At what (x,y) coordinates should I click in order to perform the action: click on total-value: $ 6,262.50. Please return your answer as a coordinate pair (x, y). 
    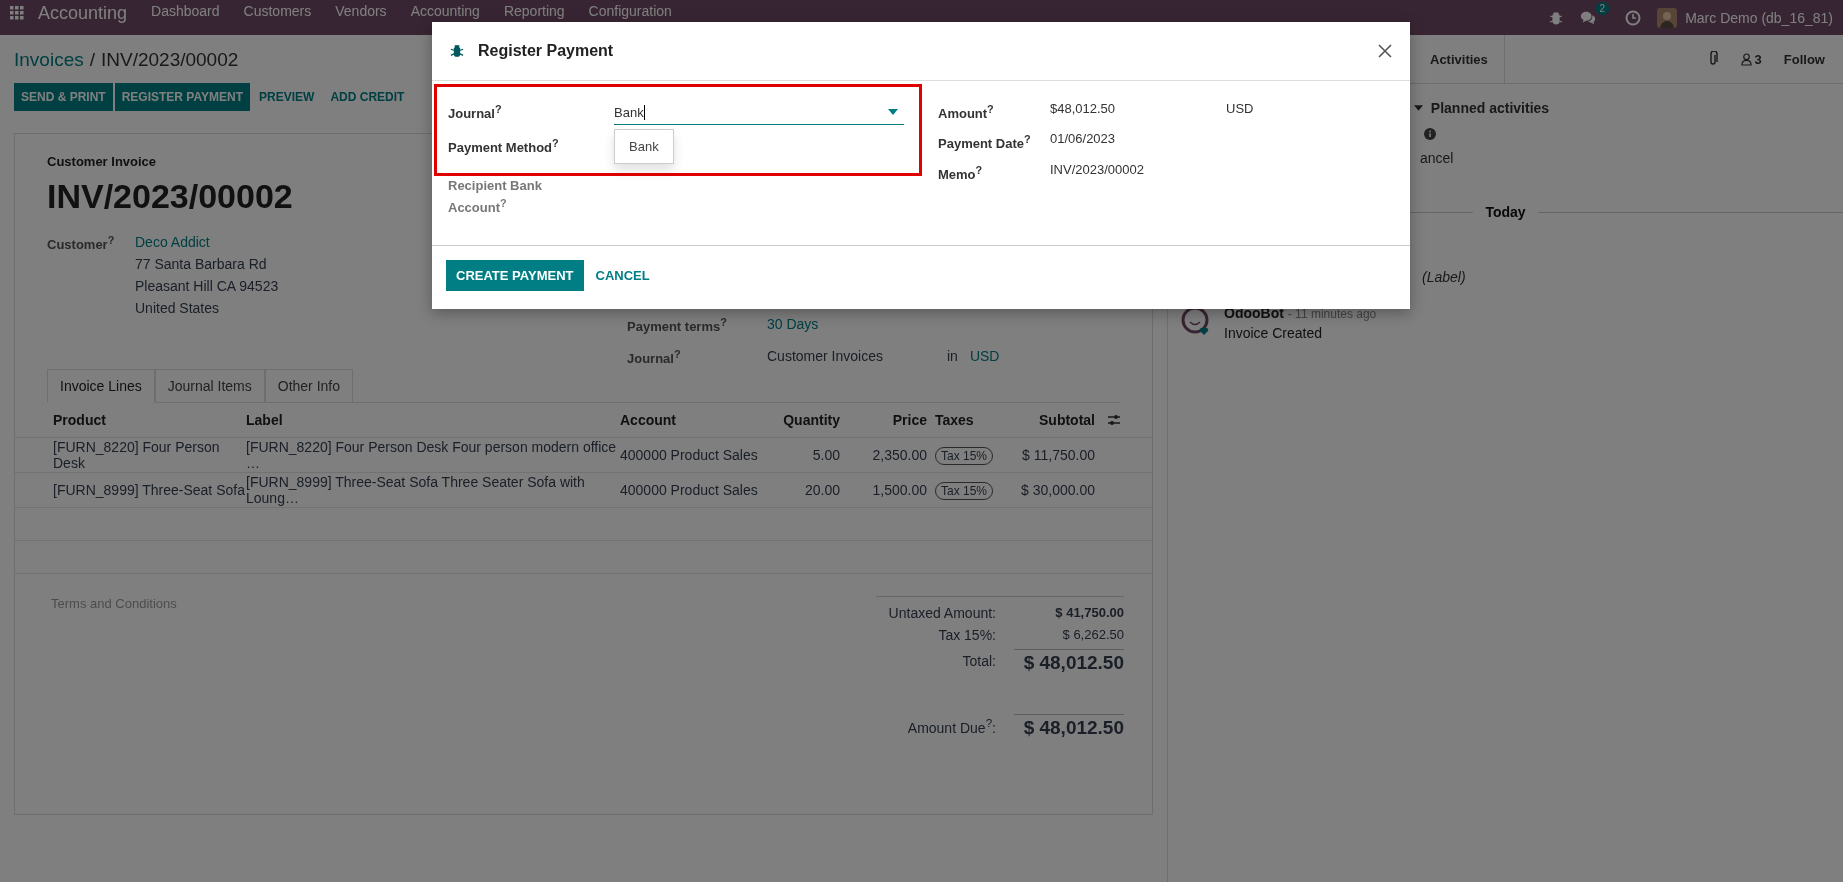
    Looking at the image, I should click on (1093, 635).